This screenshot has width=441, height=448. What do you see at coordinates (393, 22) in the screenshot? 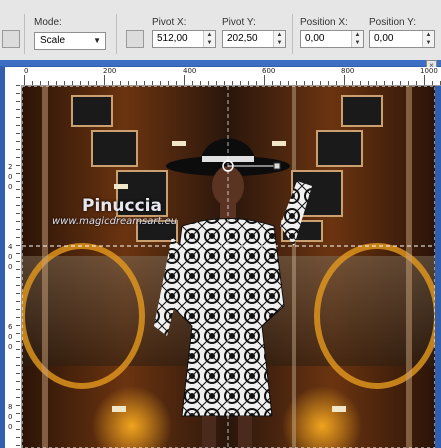
I see `position-y-label: Position Y:` at bounding box center [393, 22].